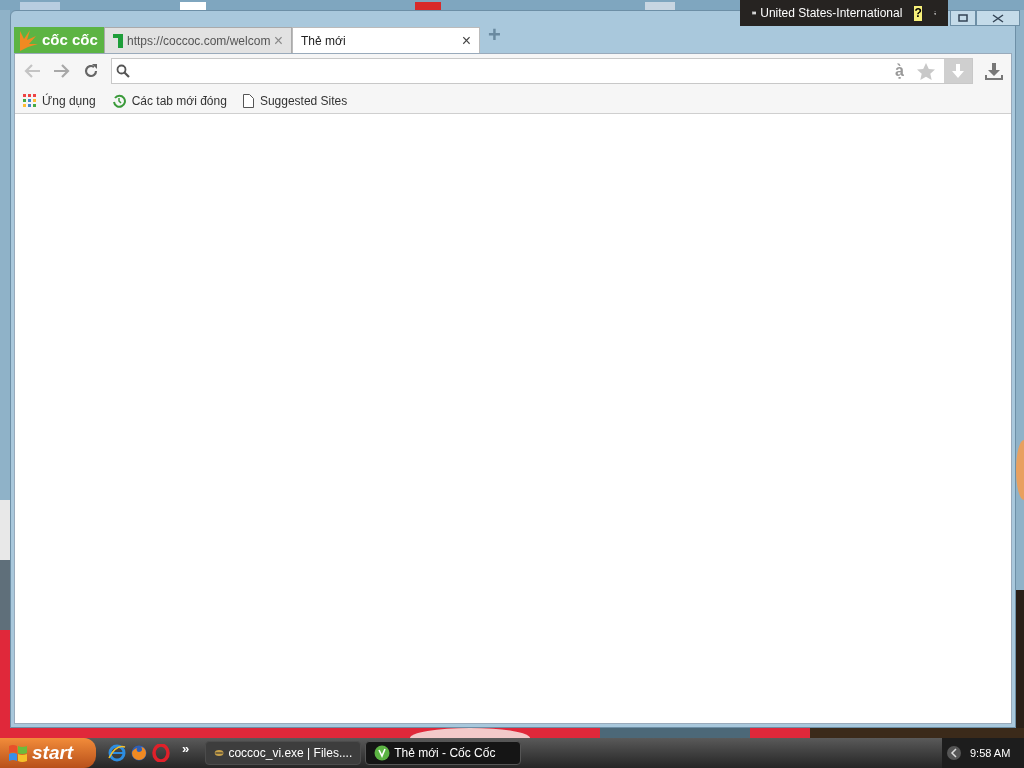  Describe the element at coordinates (443, 753) in the screenshot. I see `taskbar-button: Thẻ mới - Cốc Cốc` at that location.